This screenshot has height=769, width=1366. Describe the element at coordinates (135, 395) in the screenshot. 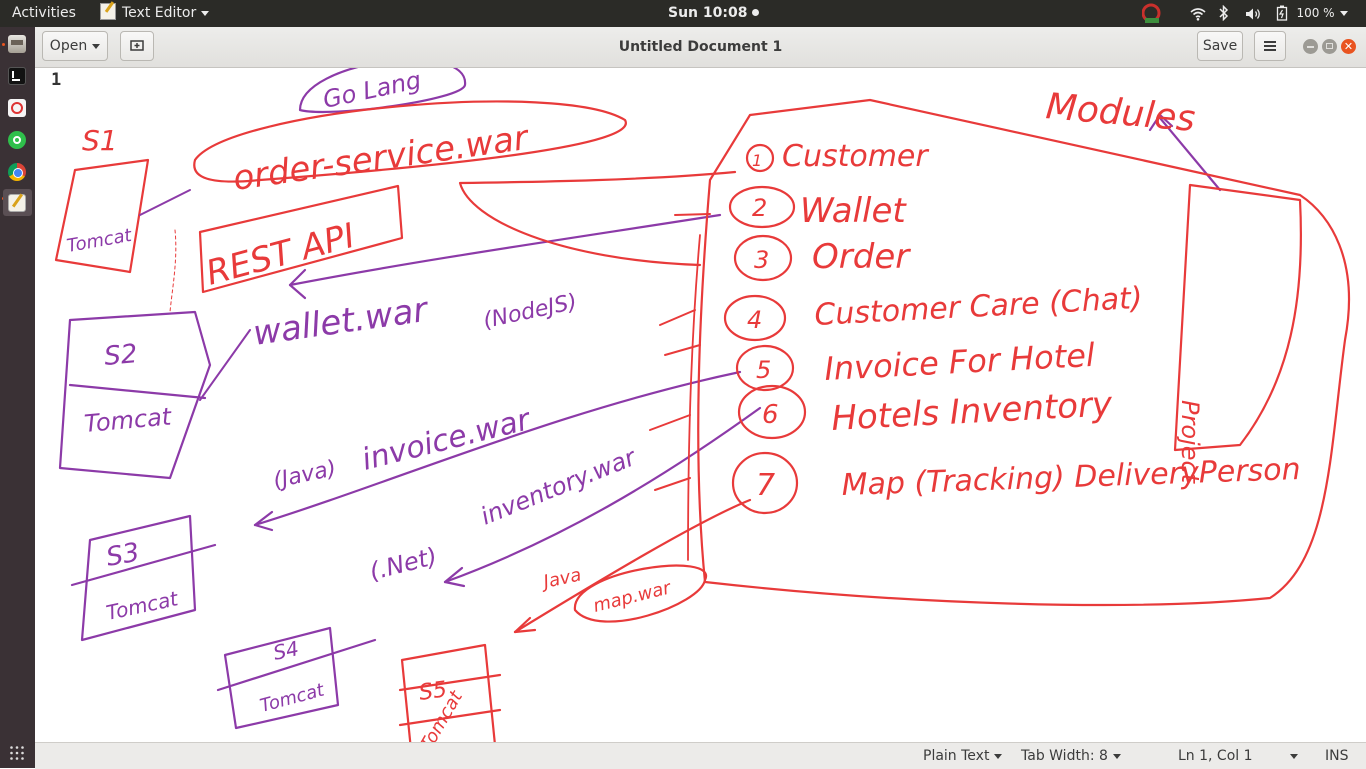

I see `server-box-s2` at that location.